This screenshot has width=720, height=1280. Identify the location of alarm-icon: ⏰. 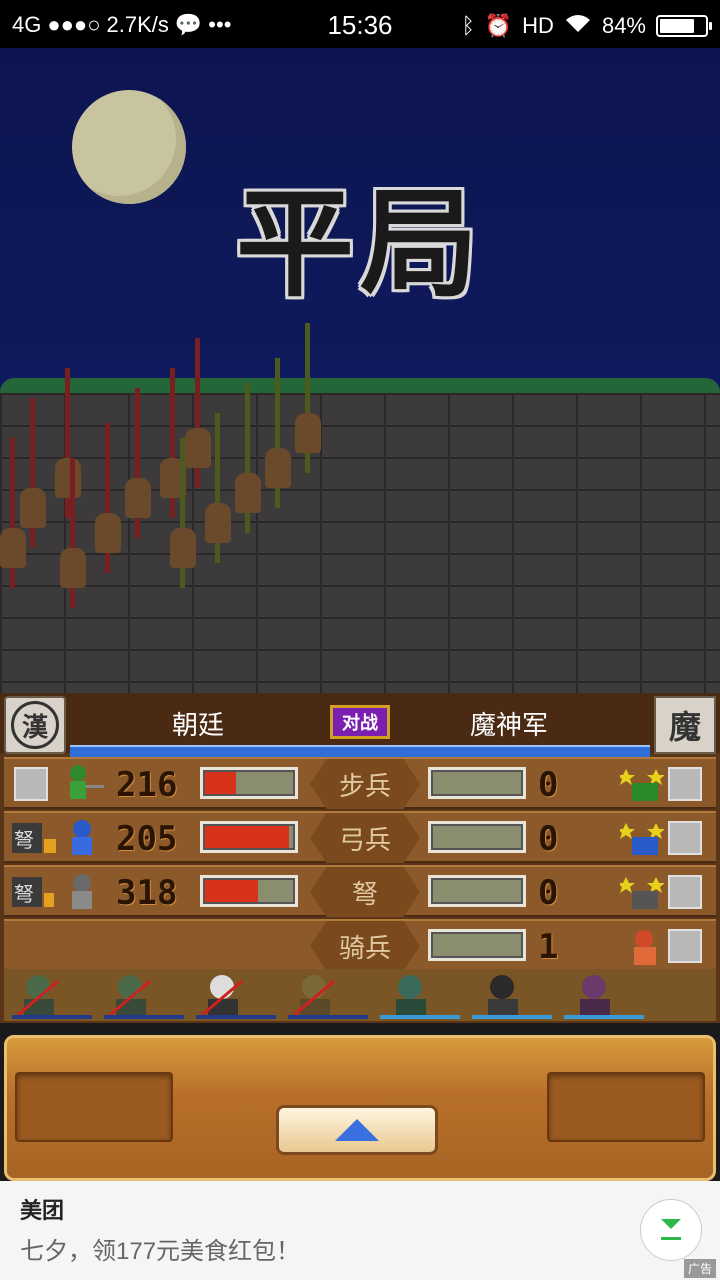
(498, 25).